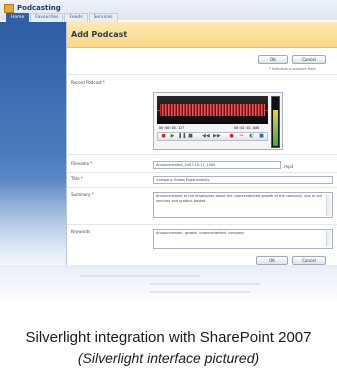  Describe the element at coordinates (217, 165) in the screenshot. I see `filename-input: Announcement_2007-10-11_1500` at that location.